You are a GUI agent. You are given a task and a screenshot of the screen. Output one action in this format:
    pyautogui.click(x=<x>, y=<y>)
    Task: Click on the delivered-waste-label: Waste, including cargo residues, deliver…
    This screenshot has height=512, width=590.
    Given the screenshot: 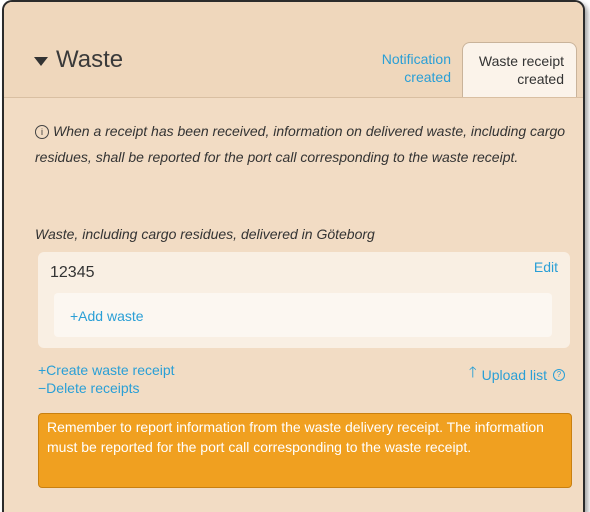 What is the action you would take?
    pyautogui.click(x=205, y=234)
    